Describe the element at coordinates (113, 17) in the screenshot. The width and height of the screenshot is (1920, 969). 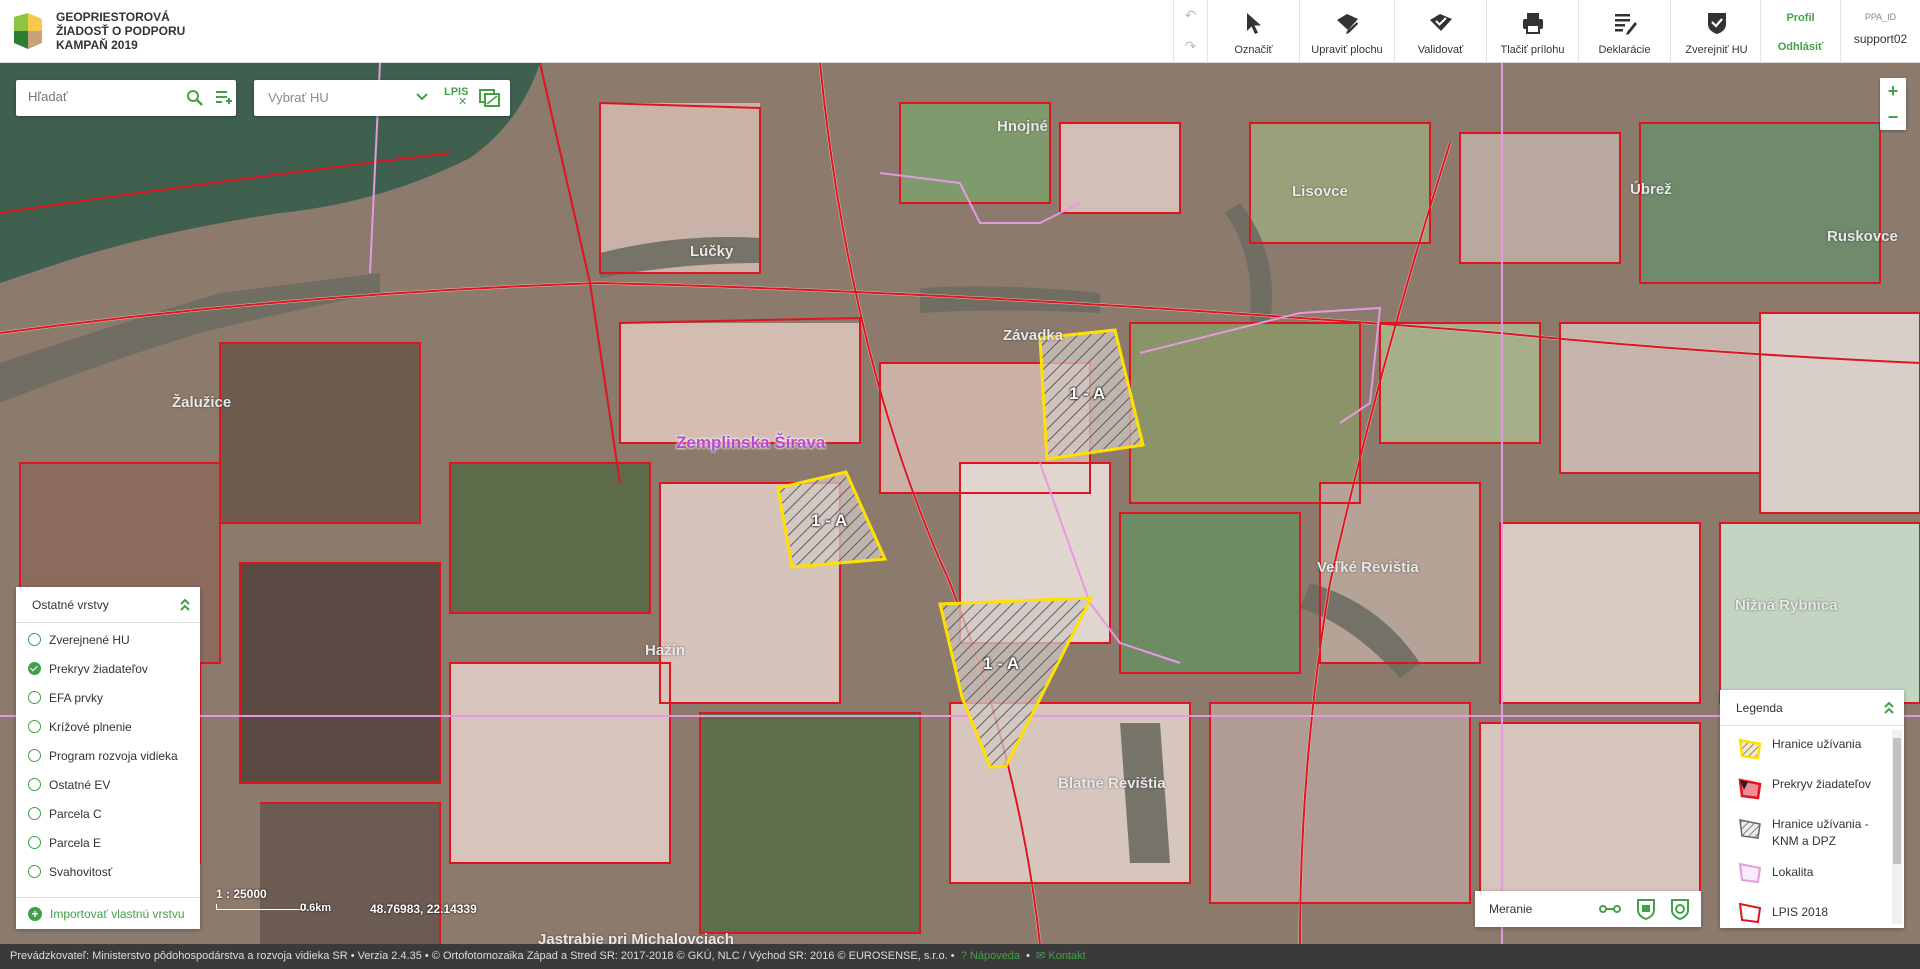
I see `app-title-line1: GEOPRIESTOROVÁ` at that location.